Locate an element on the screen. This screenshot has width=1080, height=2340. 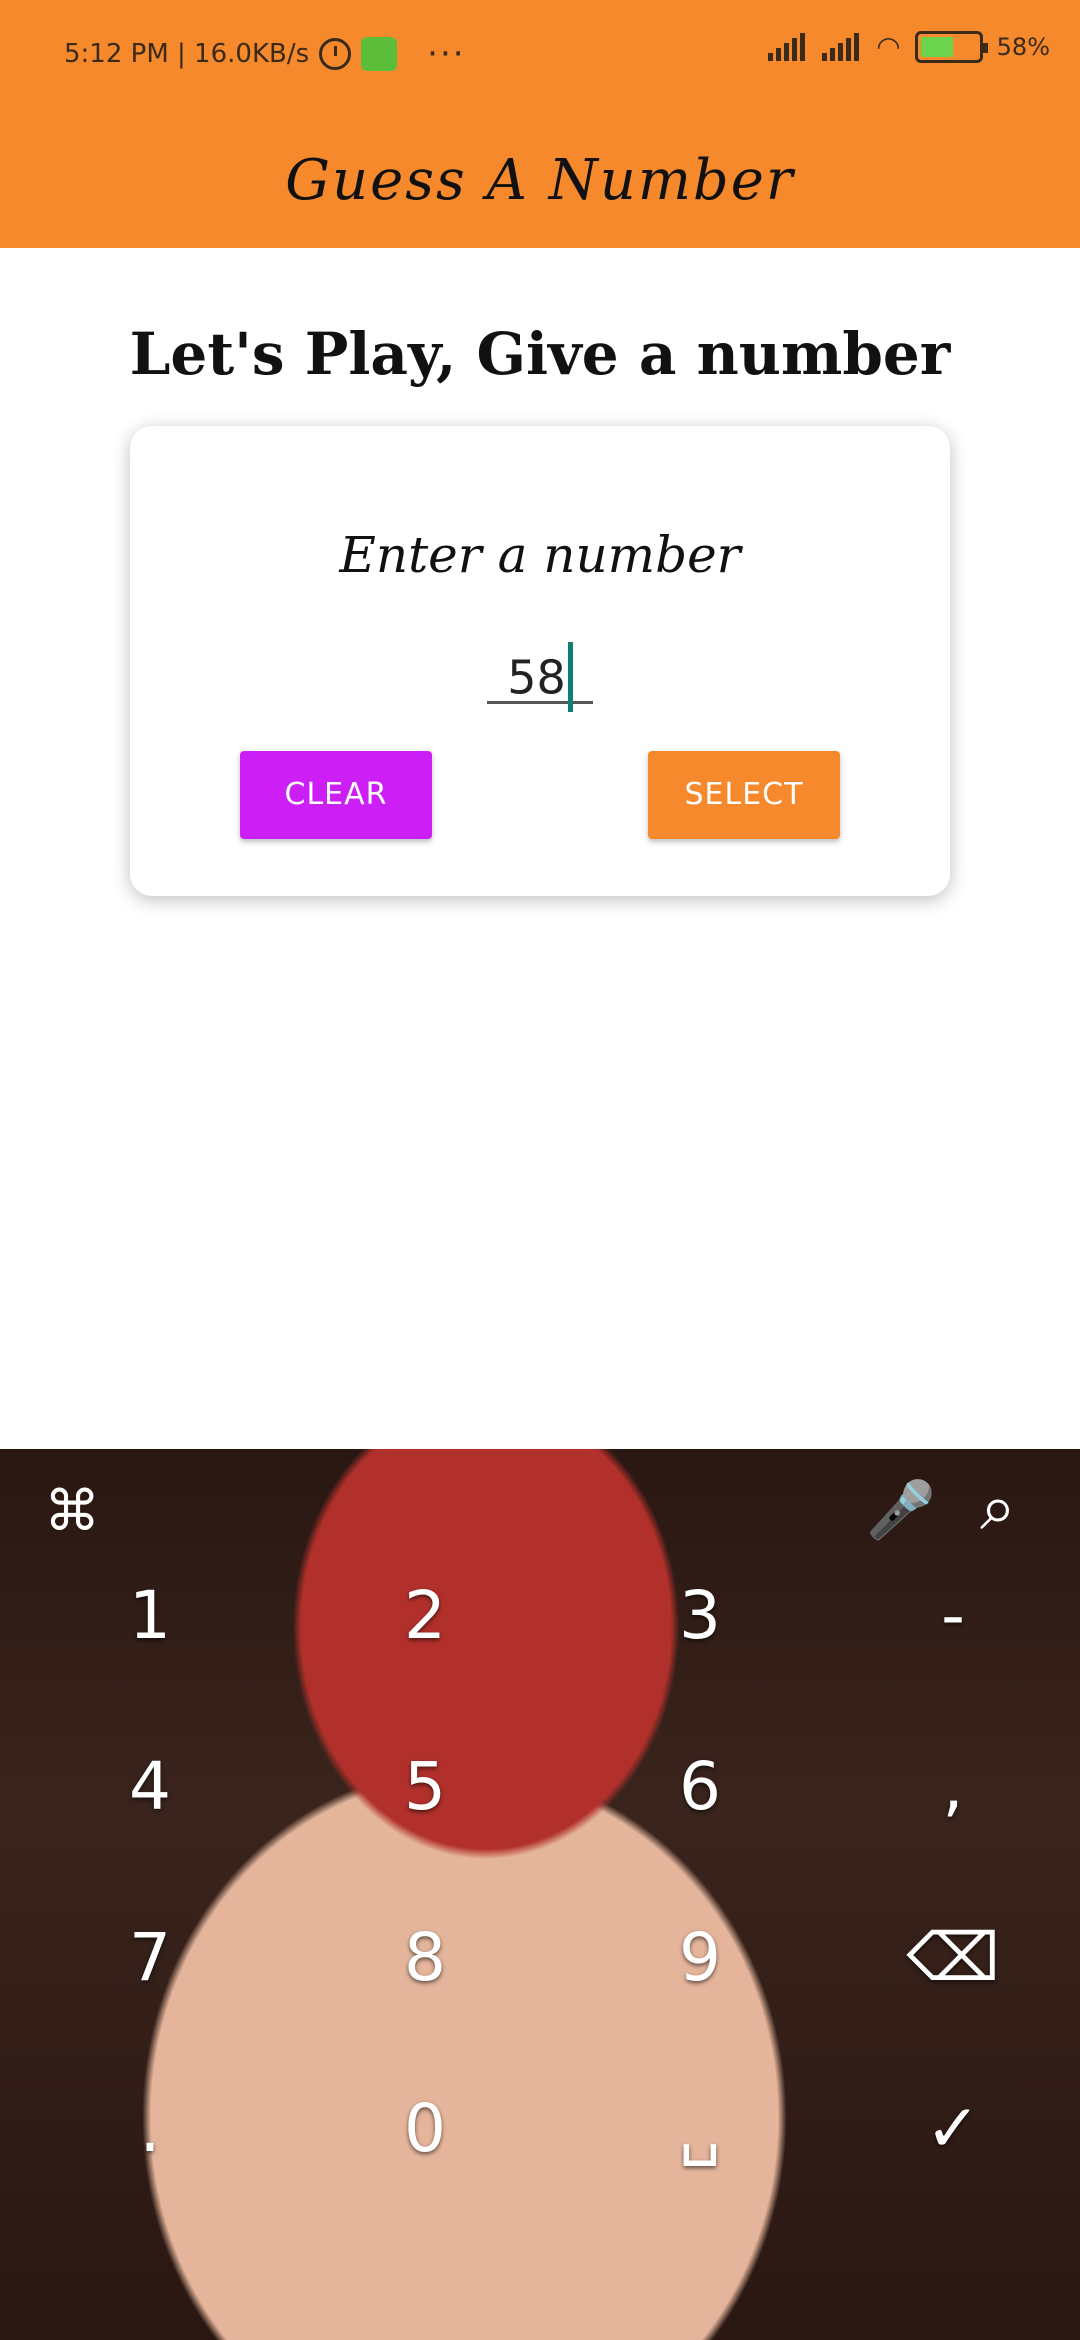
key-5: 5 is located at coordinates (425, 1787).